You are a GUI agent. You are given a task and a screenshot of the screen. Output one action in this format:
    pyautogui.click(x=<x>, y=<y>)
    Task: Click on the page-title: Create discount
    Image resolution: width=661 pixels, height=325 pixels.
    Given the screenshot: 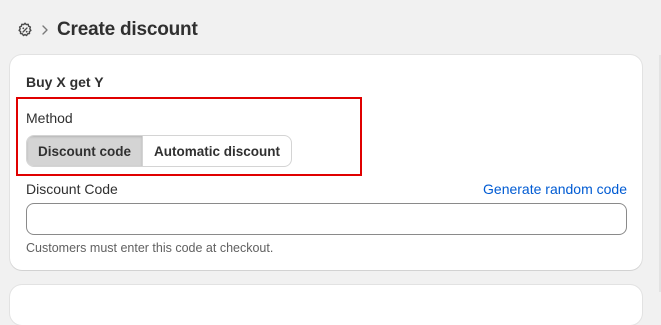 What is the action you would take?
    pyautogui.click(x=127, y=29)
    